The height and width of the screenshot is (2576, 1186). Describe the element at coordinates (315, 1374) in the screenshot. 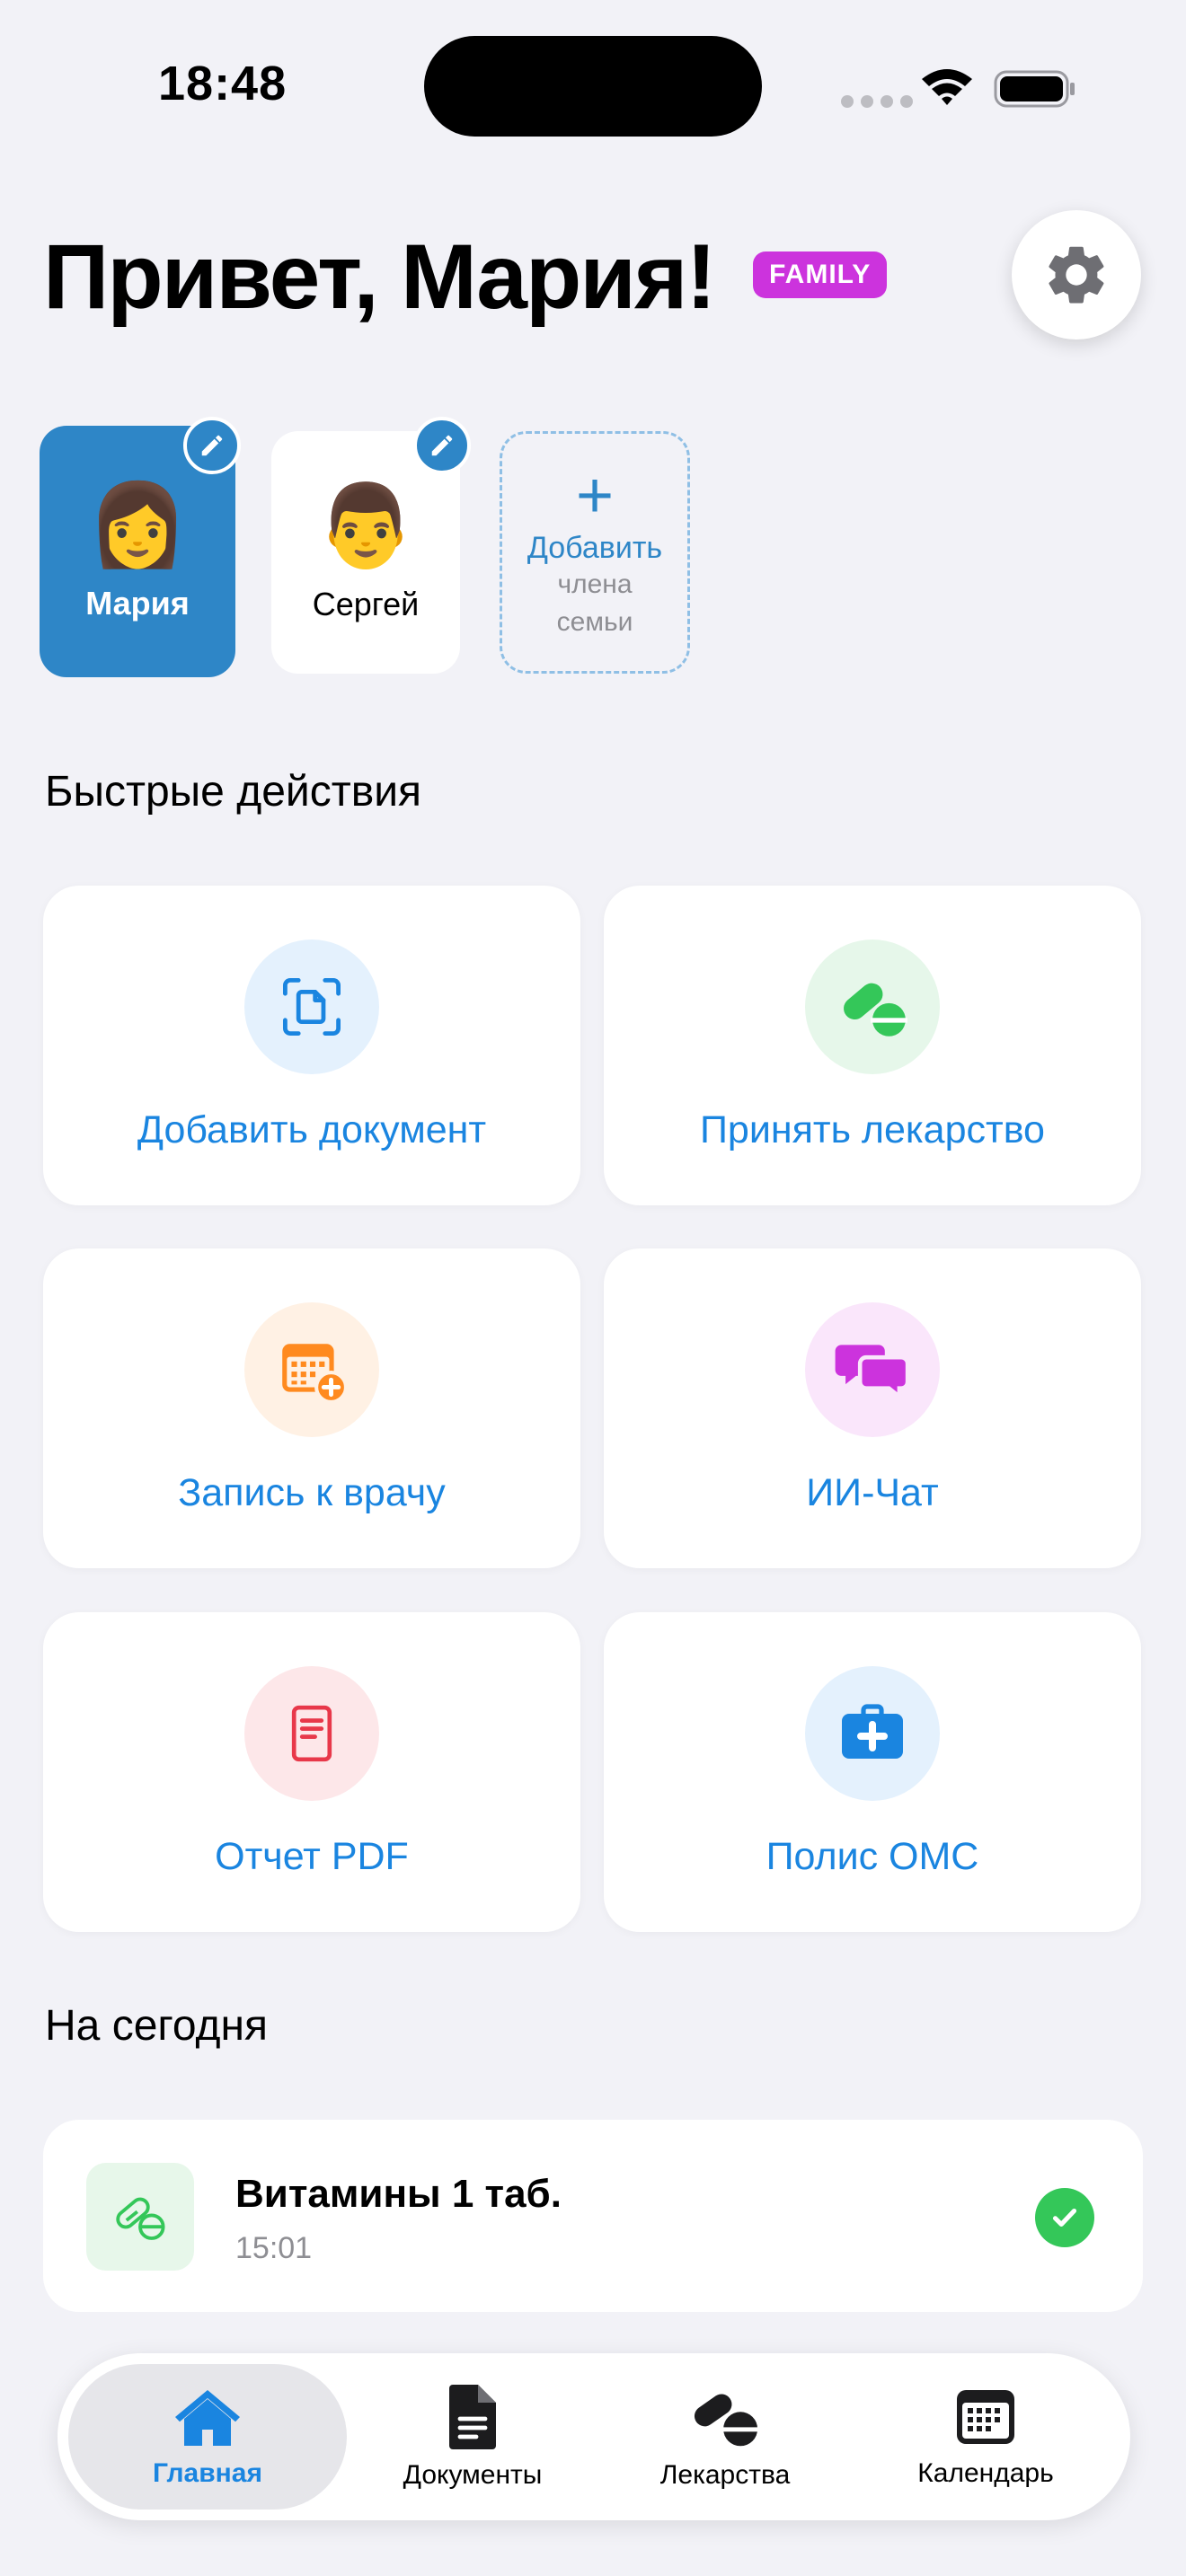

I see `calendar-add-icon` at that location.